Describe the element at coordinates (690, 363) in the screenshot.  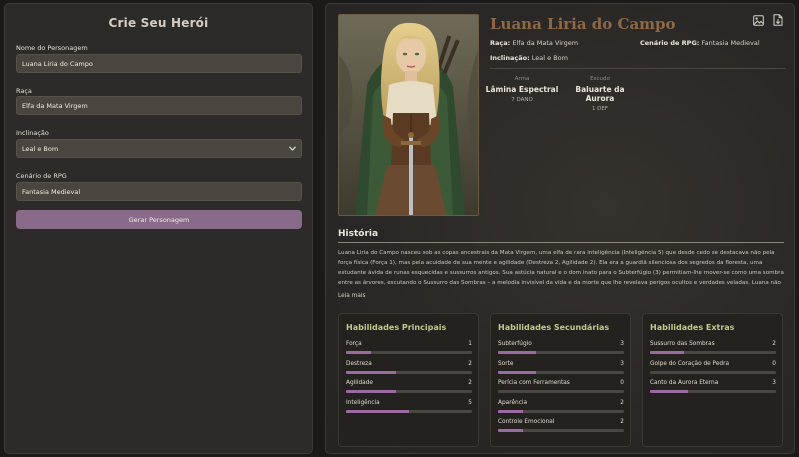
I see `skill-label: Golpe do Coração de Pedra` at that location.